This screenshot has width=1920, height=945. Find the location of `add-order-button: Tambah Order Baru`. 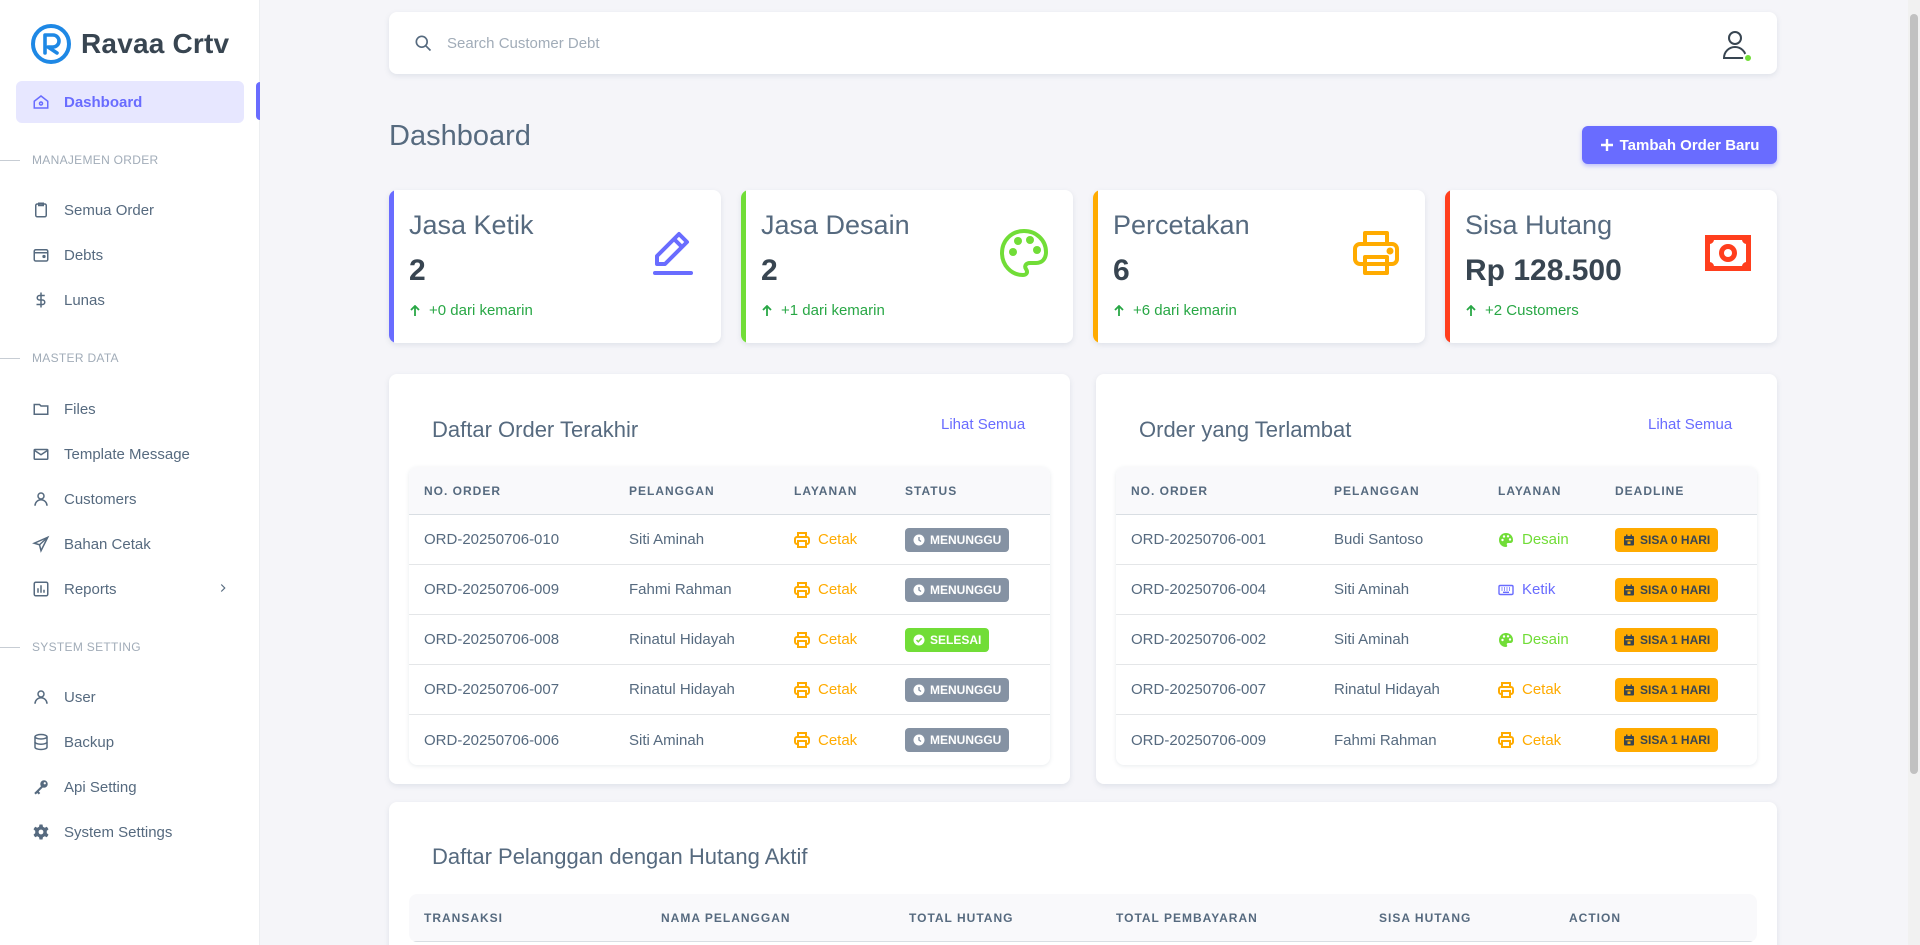

add-order-button: Tambah Order Baru is located at coordinates (1679, 145).